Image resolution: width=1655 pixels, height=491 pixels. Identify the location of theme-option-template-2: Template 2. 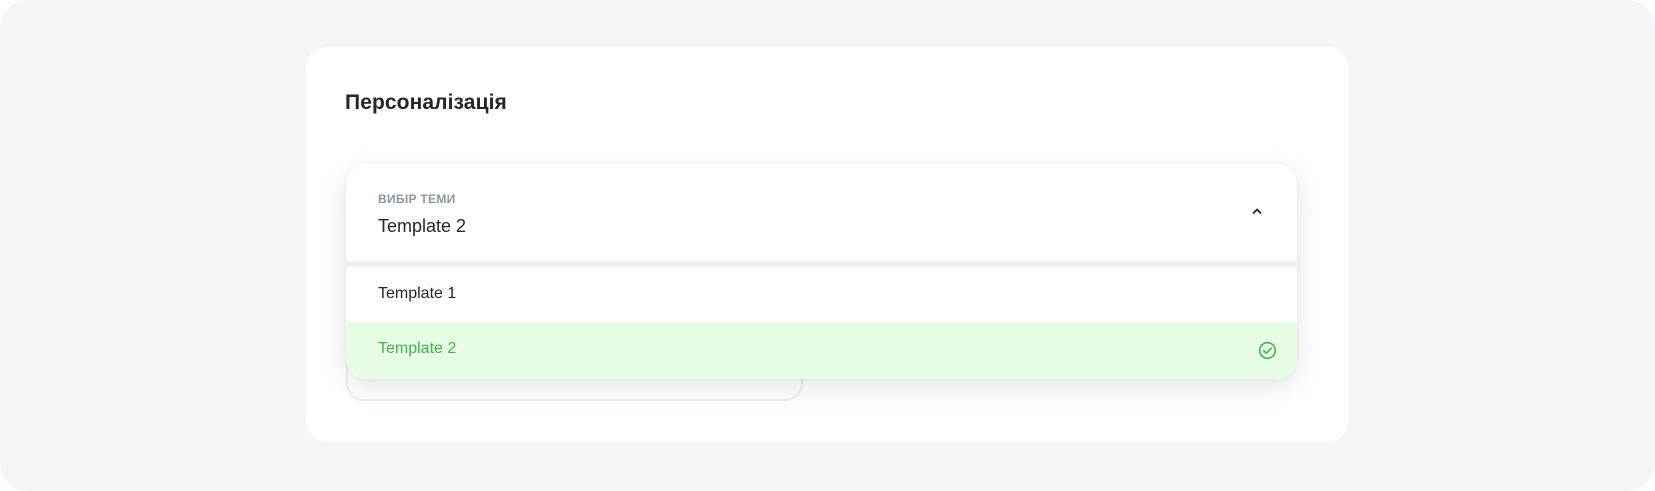
(821, 350).